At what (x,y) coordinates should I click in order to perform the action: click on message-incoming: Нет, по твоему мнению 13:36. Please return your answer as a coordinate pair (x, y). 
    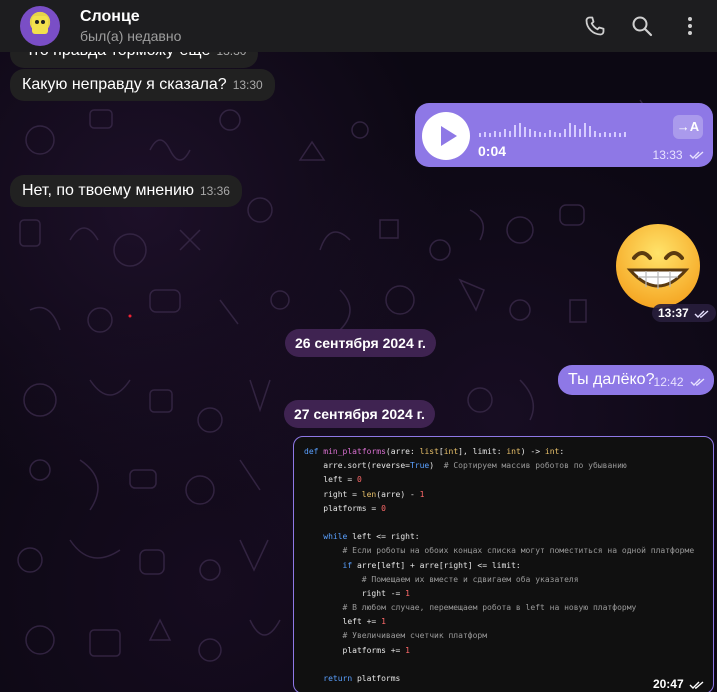
    Looking at the image, I should click on (126, 191).